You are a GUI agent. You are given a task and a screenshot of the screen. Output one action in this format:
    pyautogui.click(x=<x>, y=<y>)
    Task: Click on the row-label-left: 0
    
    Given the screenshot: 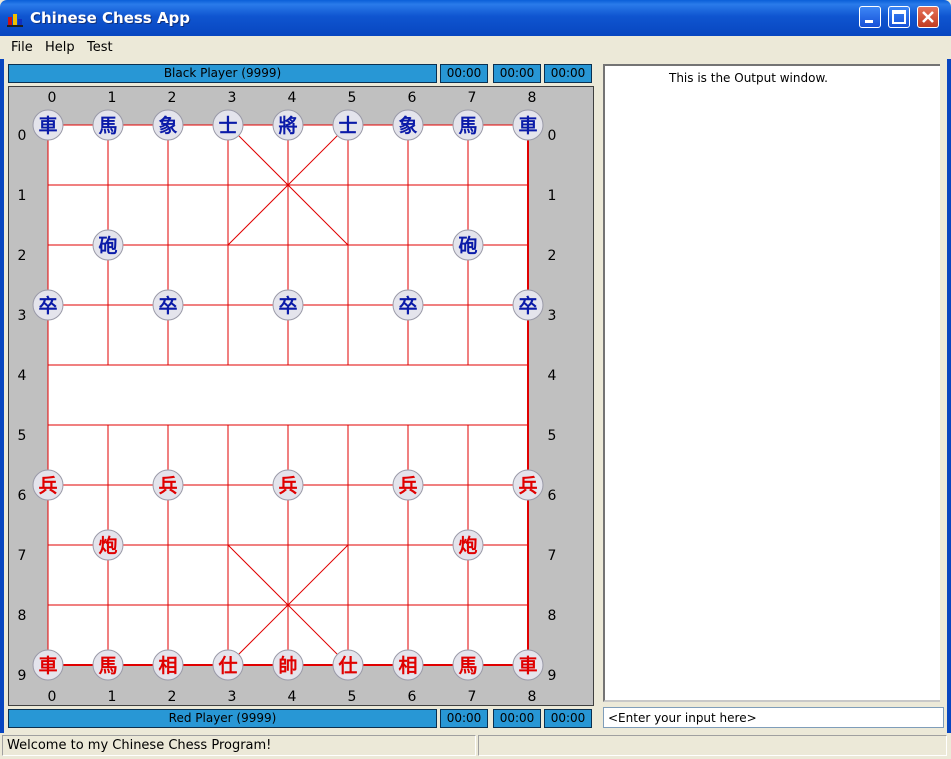 What is the action you would take?
    pyautogui.click(x=22, y=136)
    